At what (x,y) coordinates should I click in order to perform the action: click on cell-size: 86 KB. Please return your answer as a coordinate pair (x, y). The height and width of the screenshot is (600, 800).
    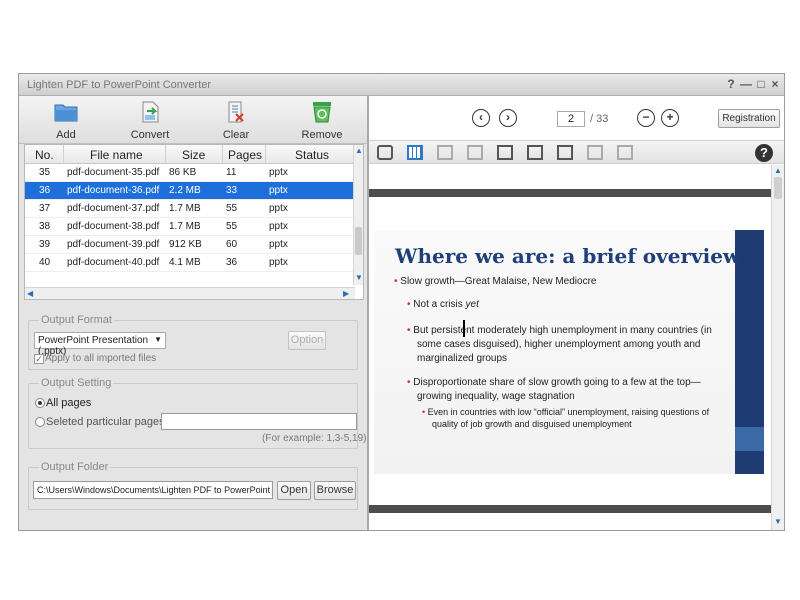
    Looking at the image, I should click on (183, 172).